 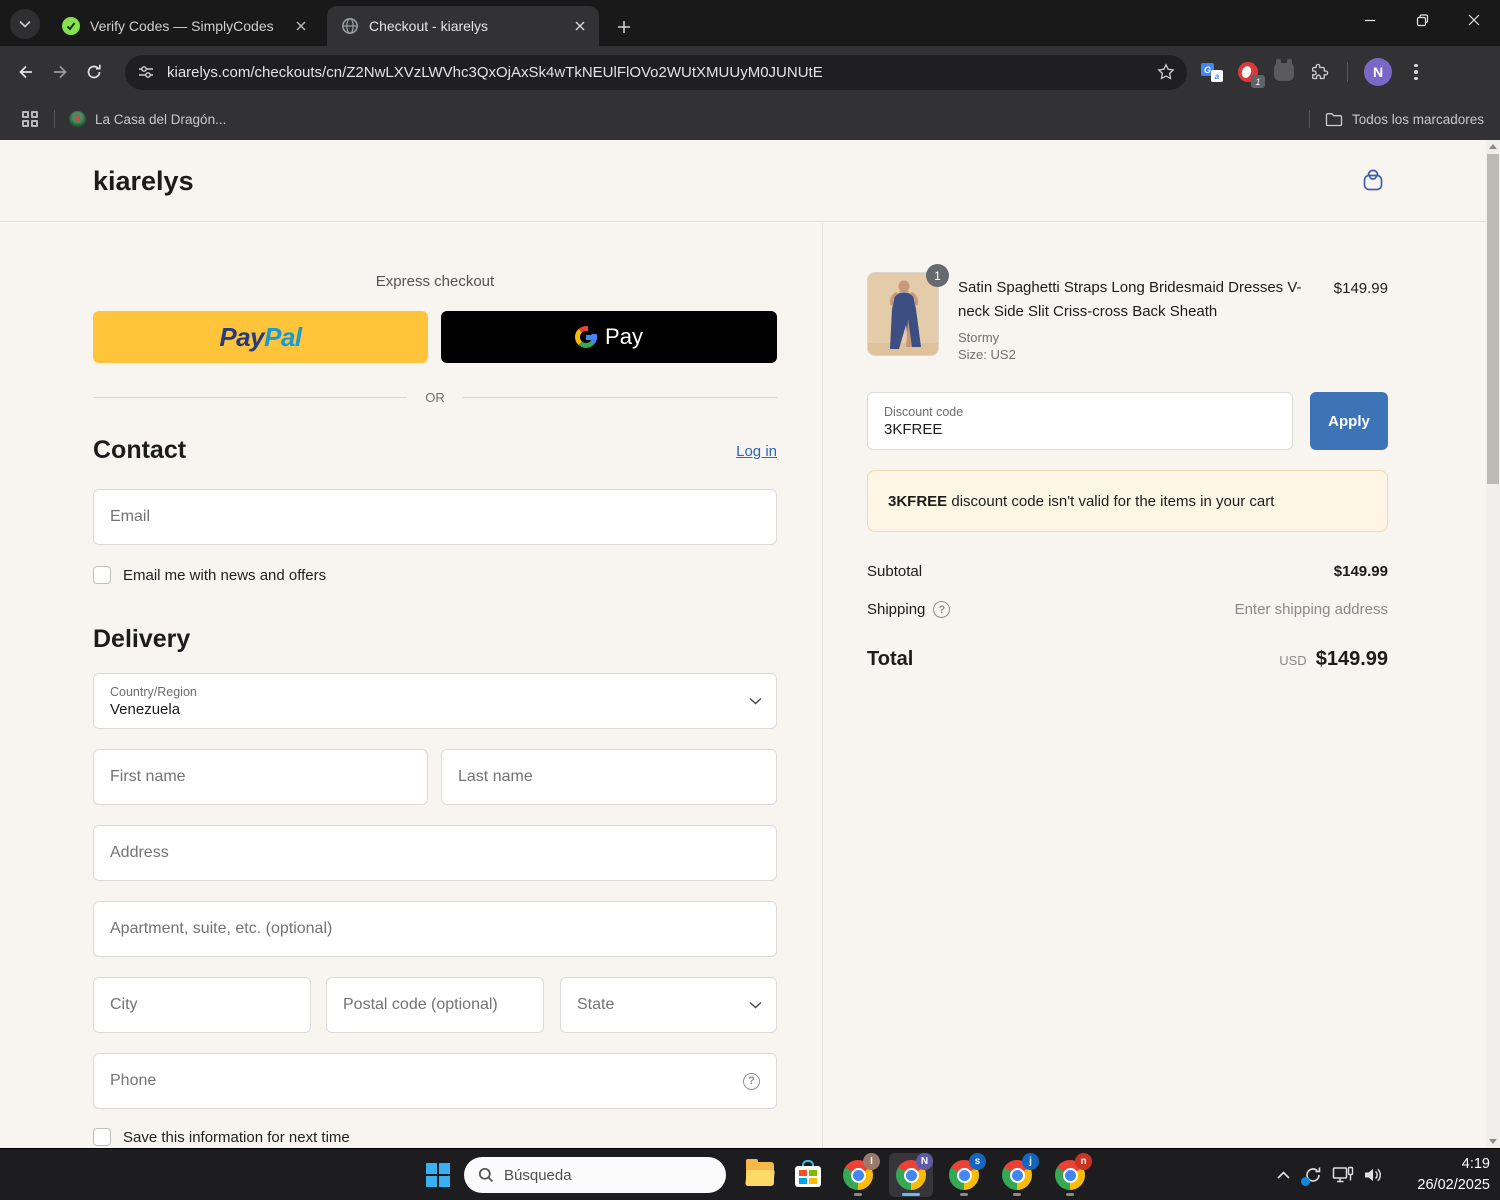 I want to click on save-info-row: Save this information for next time, so click(x=221, y=1137).